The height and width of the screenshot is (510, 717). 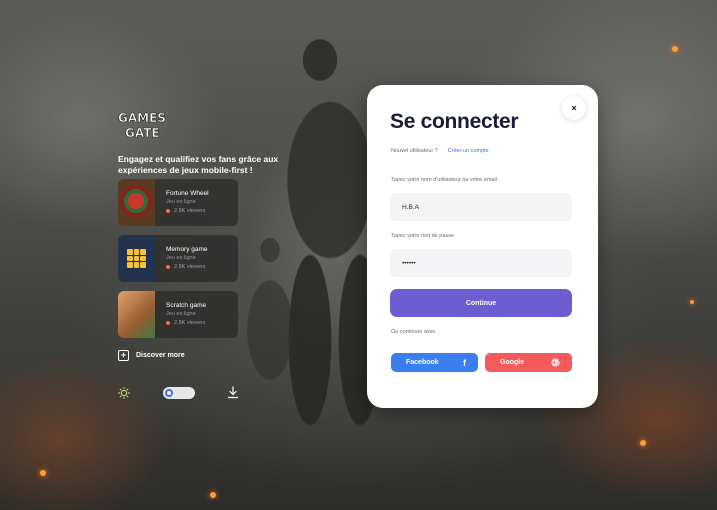 I want to click on or-continue-text: Ou continuer avec, so click(x=413, y=332).